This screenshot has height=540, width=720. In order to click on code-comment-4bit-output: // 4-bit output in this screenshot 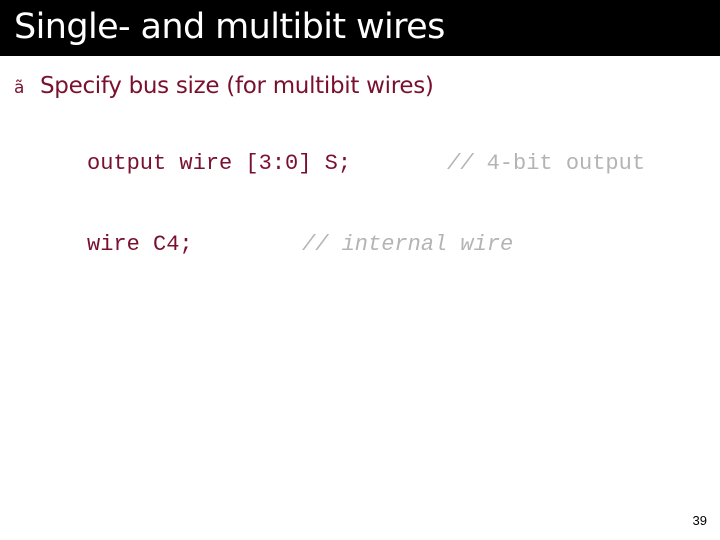, I will do `click(546, 164)`.